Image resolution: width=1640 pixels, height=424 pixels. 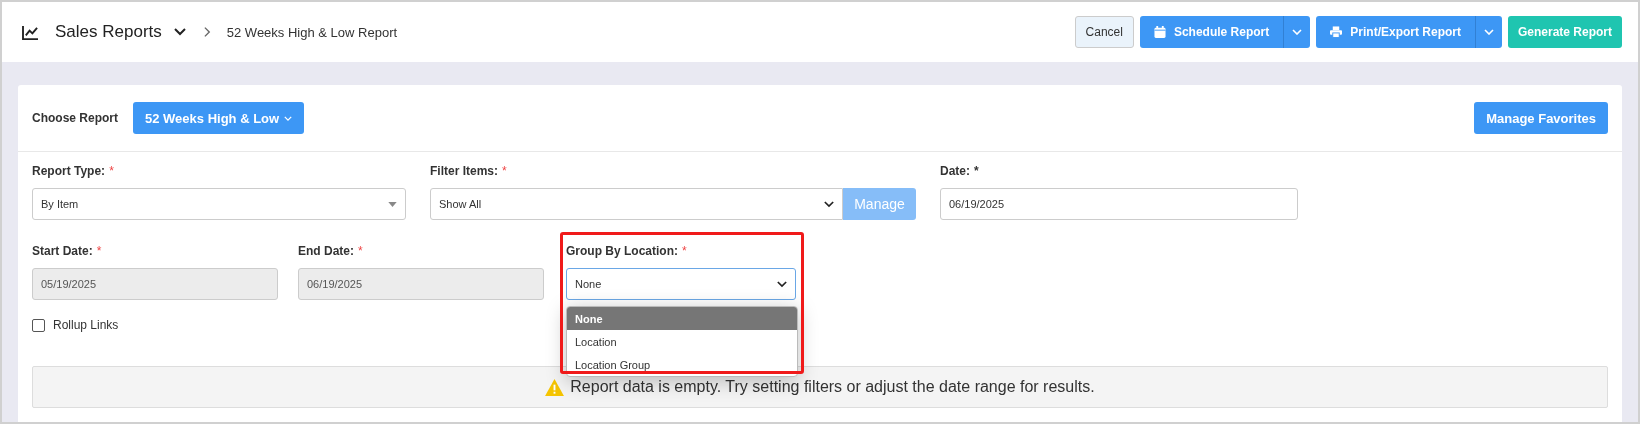 What do you see at coordinates (681, 284) in the screenshot?
I see `group-by-location-select: None` at bounding box center [681, 284].